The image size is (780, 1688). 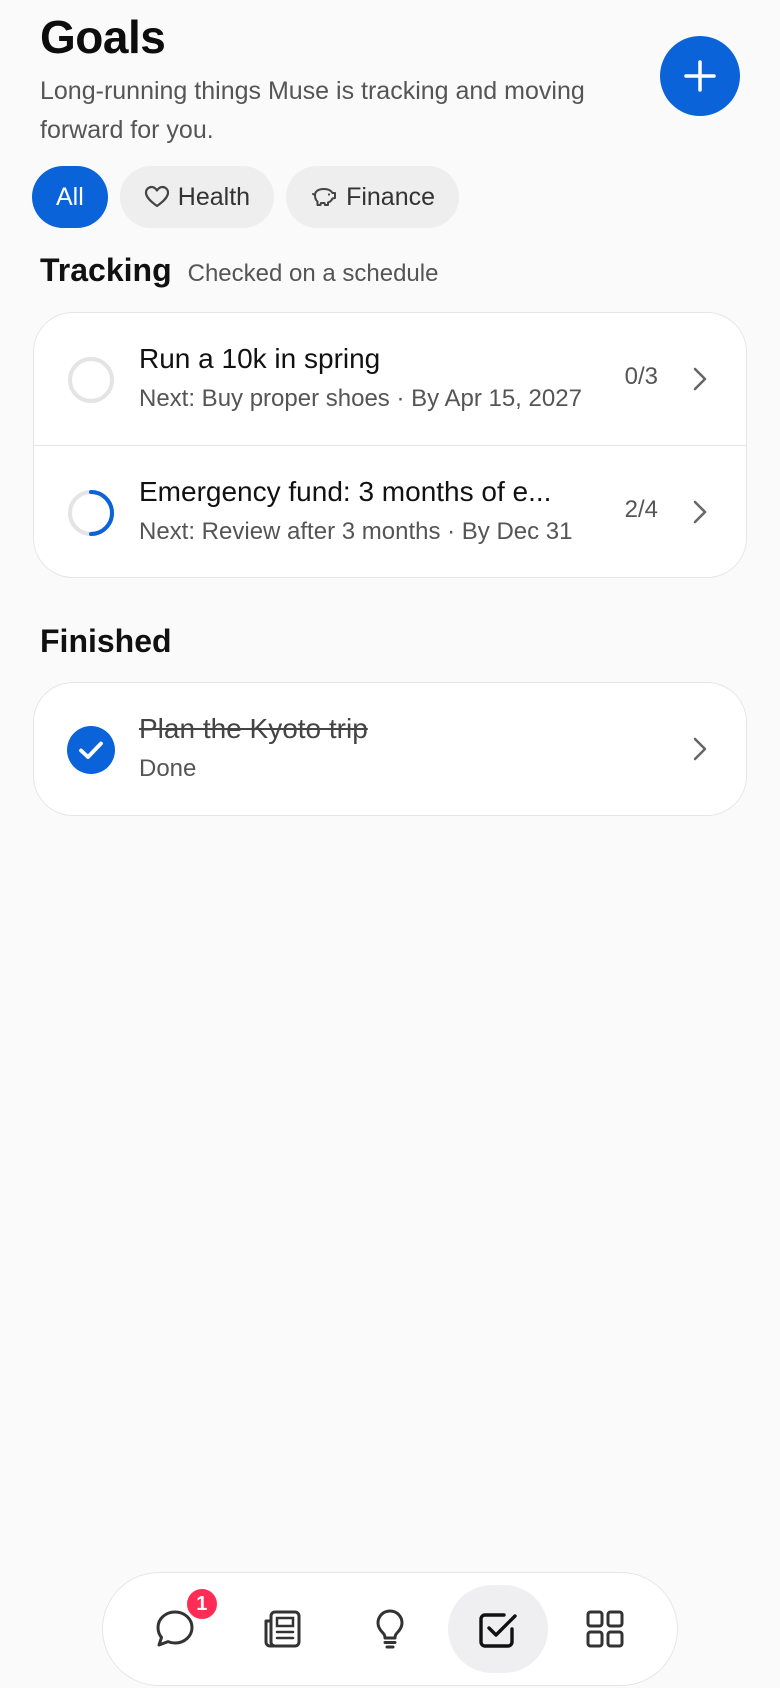 What do you see at coordinates (168, 768) in the screenshot?
I see `goal-status: Done` at bounding box center [168, 768].